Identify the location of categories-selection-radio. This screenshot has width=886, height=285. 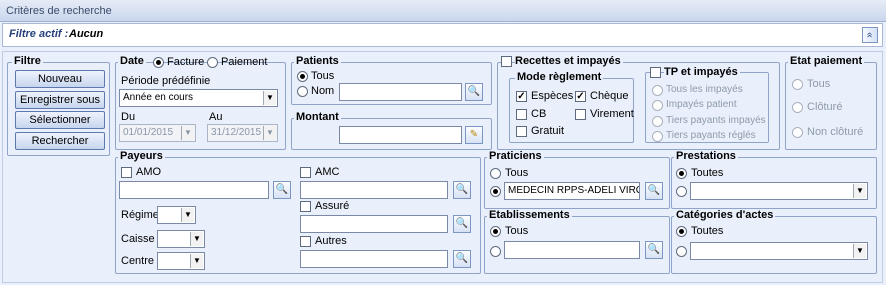
(681, 251).